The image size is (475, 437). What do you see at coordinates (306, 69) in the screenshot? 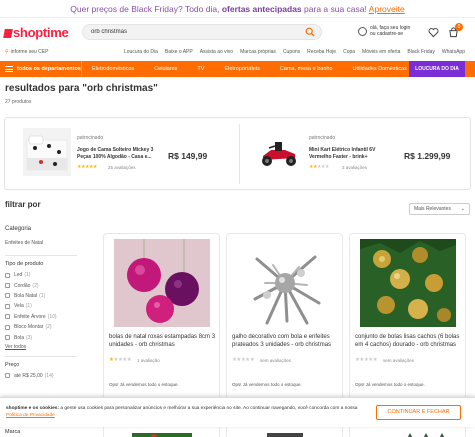
I see `nav-item-cama-mesa-banho: Cama, mesa e banho` at bounding box center [306, 69].